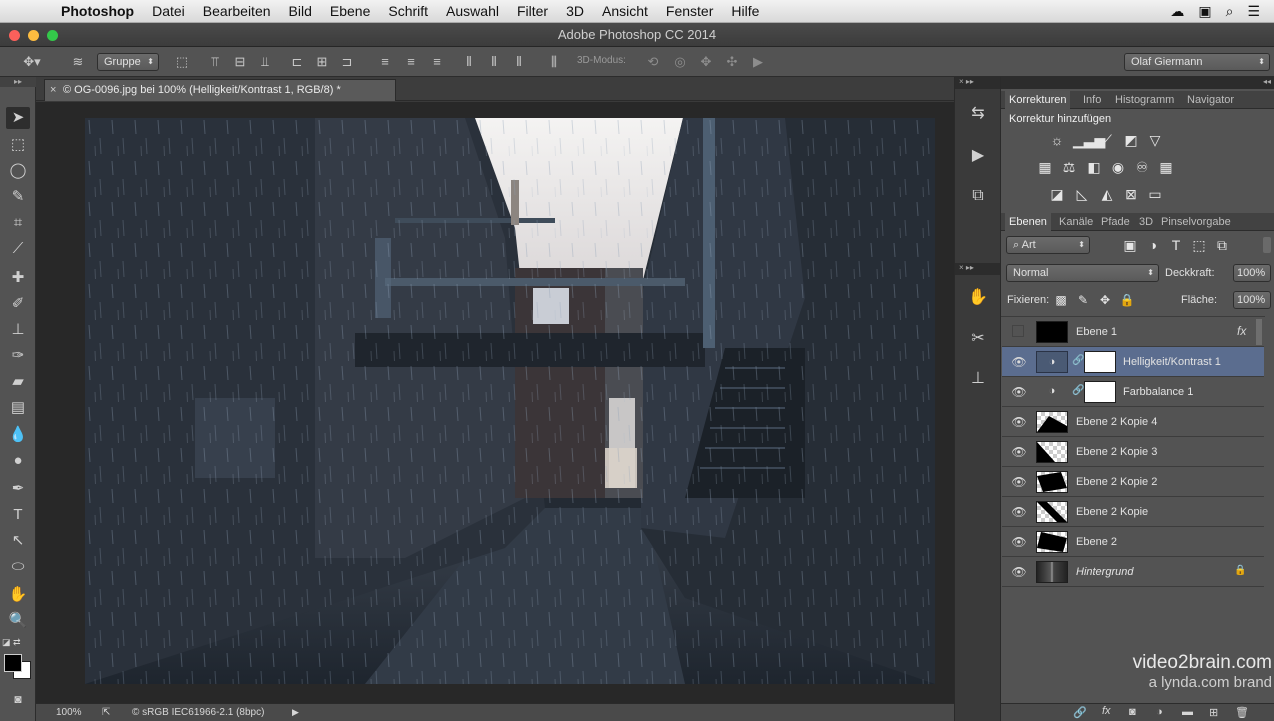 The width and height of the screenshot is (1274, 721). Describe the element at coordinates (653, 62) in the screenshot. I see `3d-rotate-icon: ⟲` at that location.